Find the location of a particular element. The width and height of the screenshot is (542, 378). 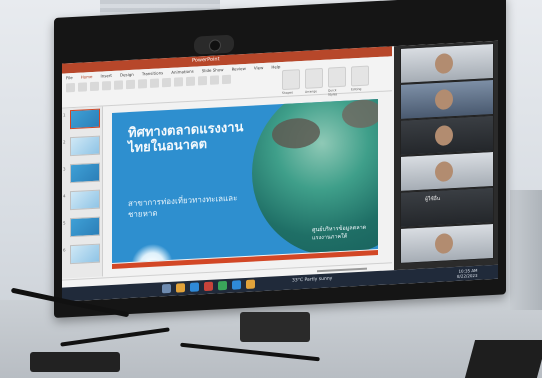

cut-icon is located at coordinates (82, 87).